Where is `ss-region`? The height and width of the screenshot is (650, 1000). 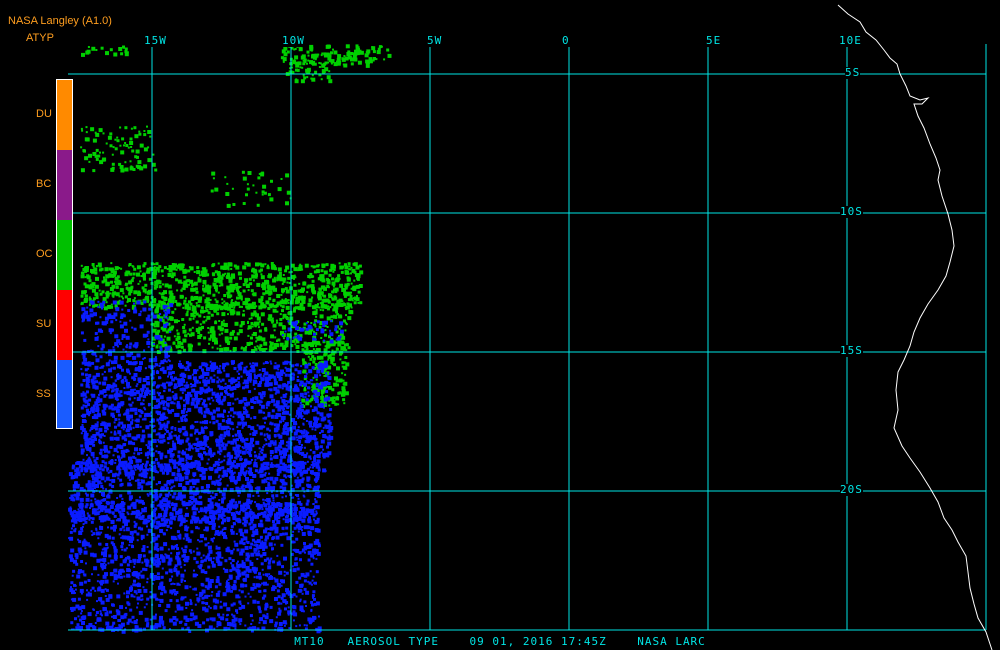
ss-region is located at coordinates (207, 417).